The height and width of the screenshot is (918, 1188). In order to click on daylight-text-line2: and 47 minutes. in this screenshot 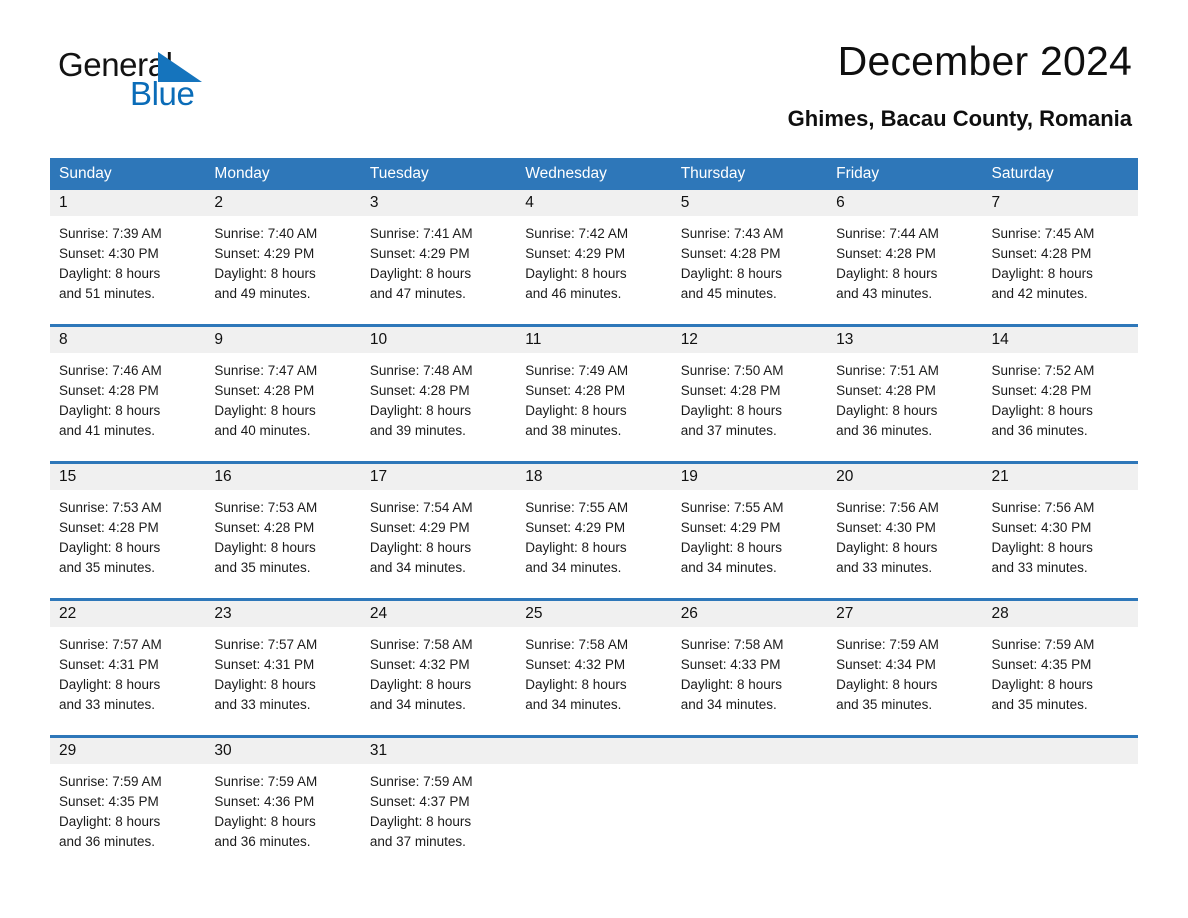, I will do `click(417, 293)`.